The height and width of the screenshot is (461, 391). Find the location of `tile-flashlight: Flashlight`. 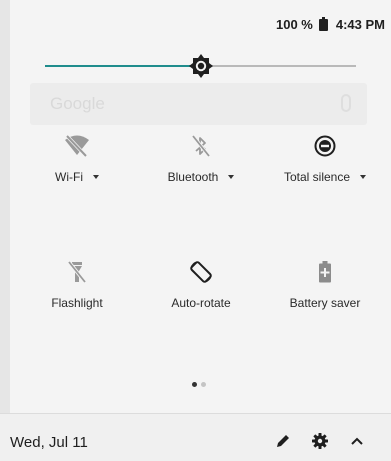

tile-flashlight: Flashlight is located at coordinates (77, 284).